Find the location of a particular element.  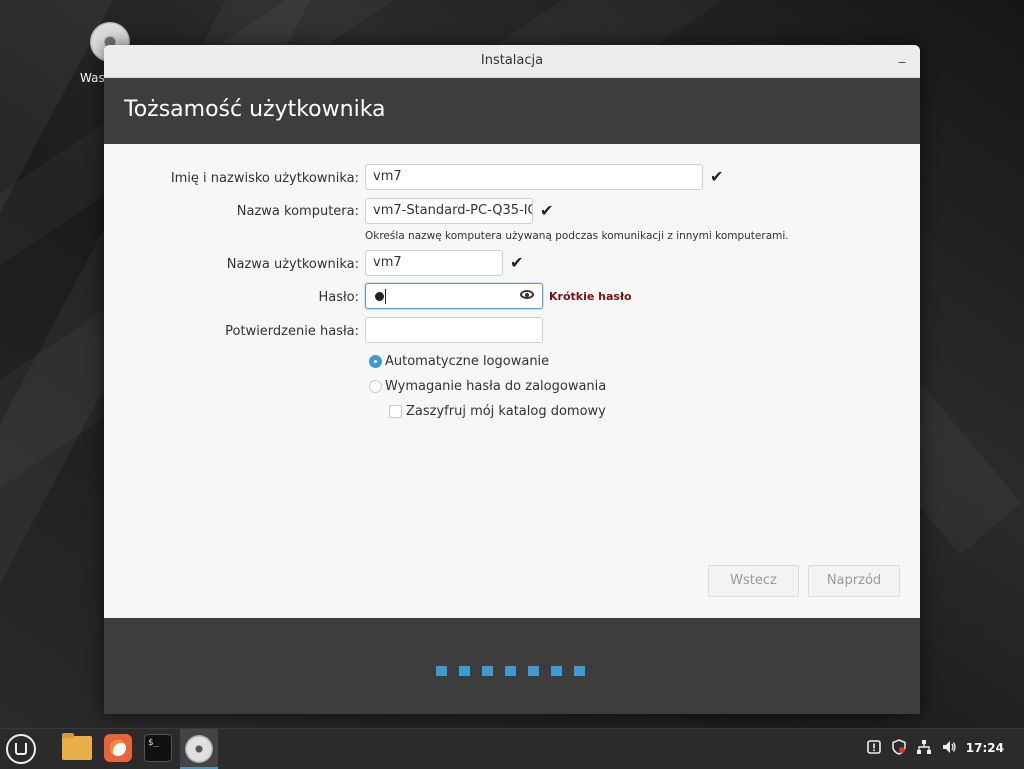

taskbar: $_ 17:24 is located at coordinates (512, 748).